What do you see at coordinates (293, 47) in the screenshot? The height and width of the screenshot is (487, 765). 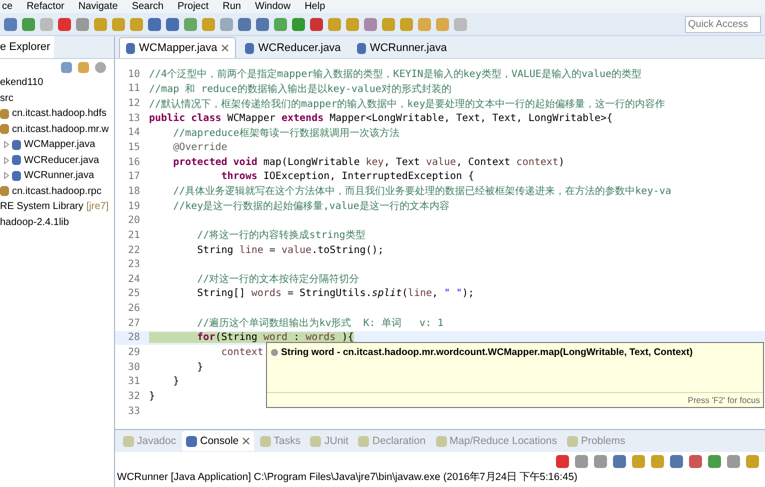 I see `editor-tab: WCReducer.java` at bounding box center [293, 47].